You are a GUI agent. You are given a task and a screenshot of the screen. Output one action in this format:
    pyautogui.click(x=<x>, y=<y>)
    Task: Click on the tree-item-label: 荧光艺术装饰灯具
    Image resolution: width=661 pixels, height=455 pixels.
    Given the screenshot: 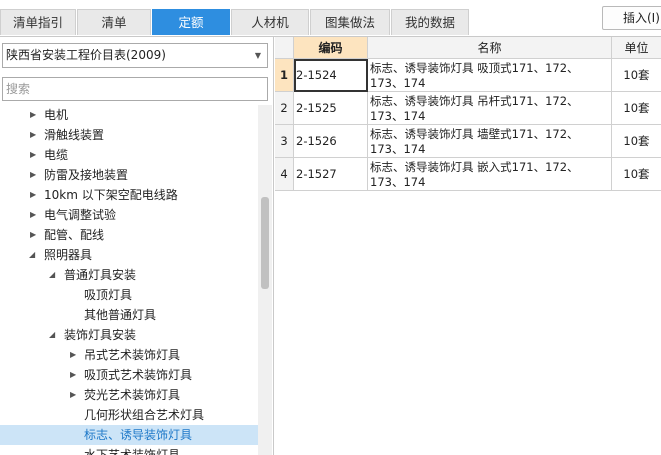 What is the action you would take?
    pyautogui.click(x=132, y=395)
    